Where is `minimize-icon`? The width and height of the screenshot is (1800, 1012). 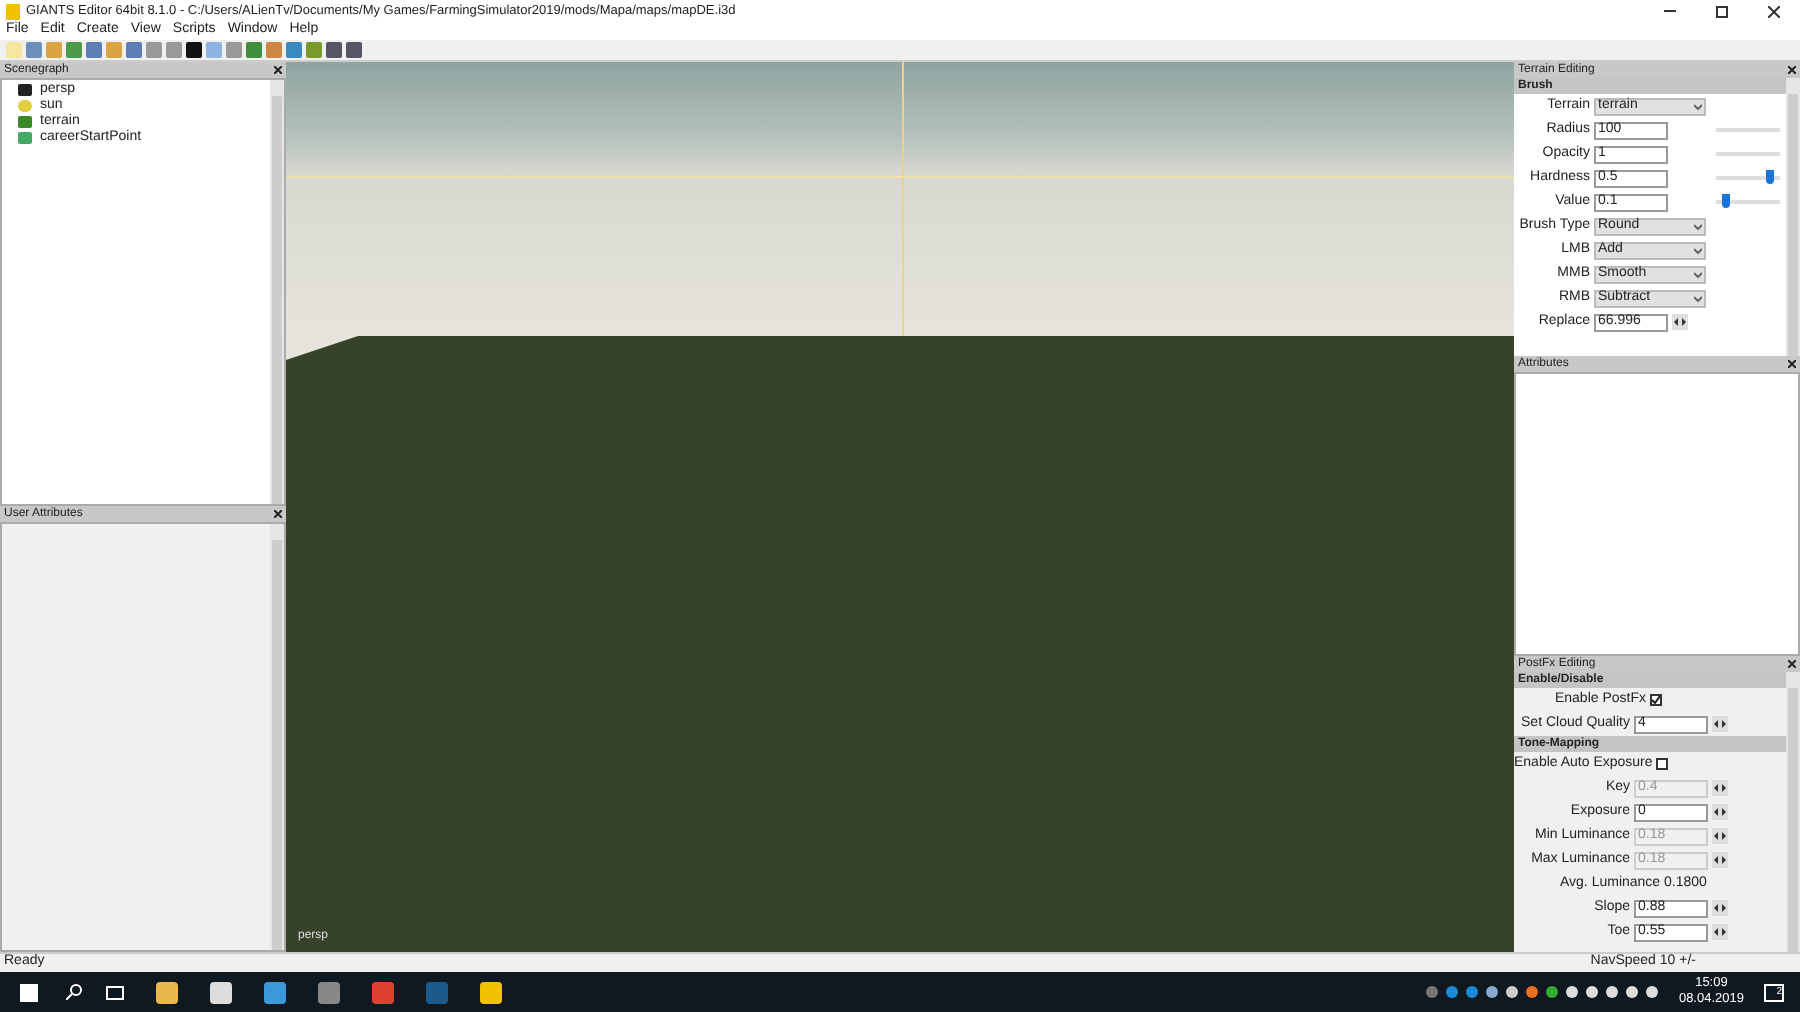
minimize-icon is located at coordinates (1670, 11).